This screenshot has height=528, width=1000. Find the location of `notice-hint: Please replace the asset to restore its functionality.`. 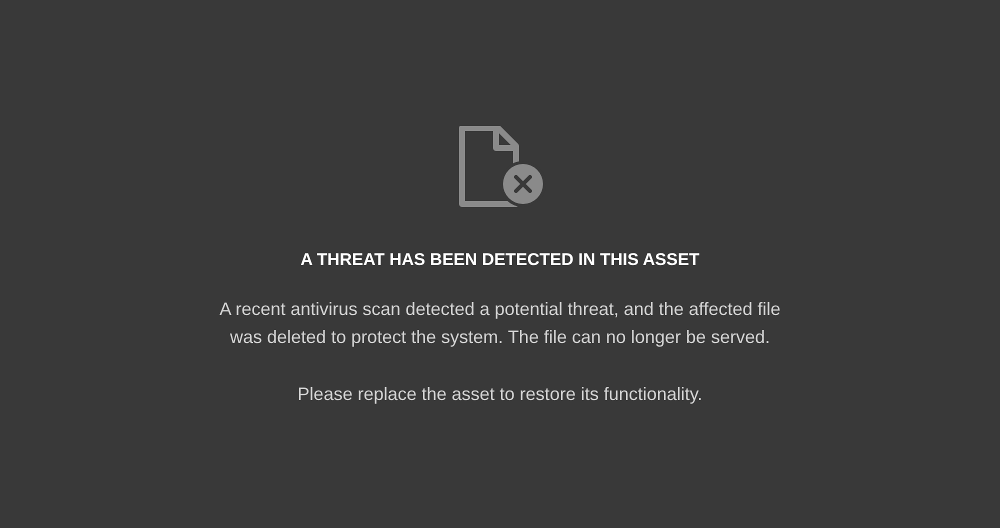

notice-hint: Please replace the asset to restore its functionality. is located at coordinates (500, 394).